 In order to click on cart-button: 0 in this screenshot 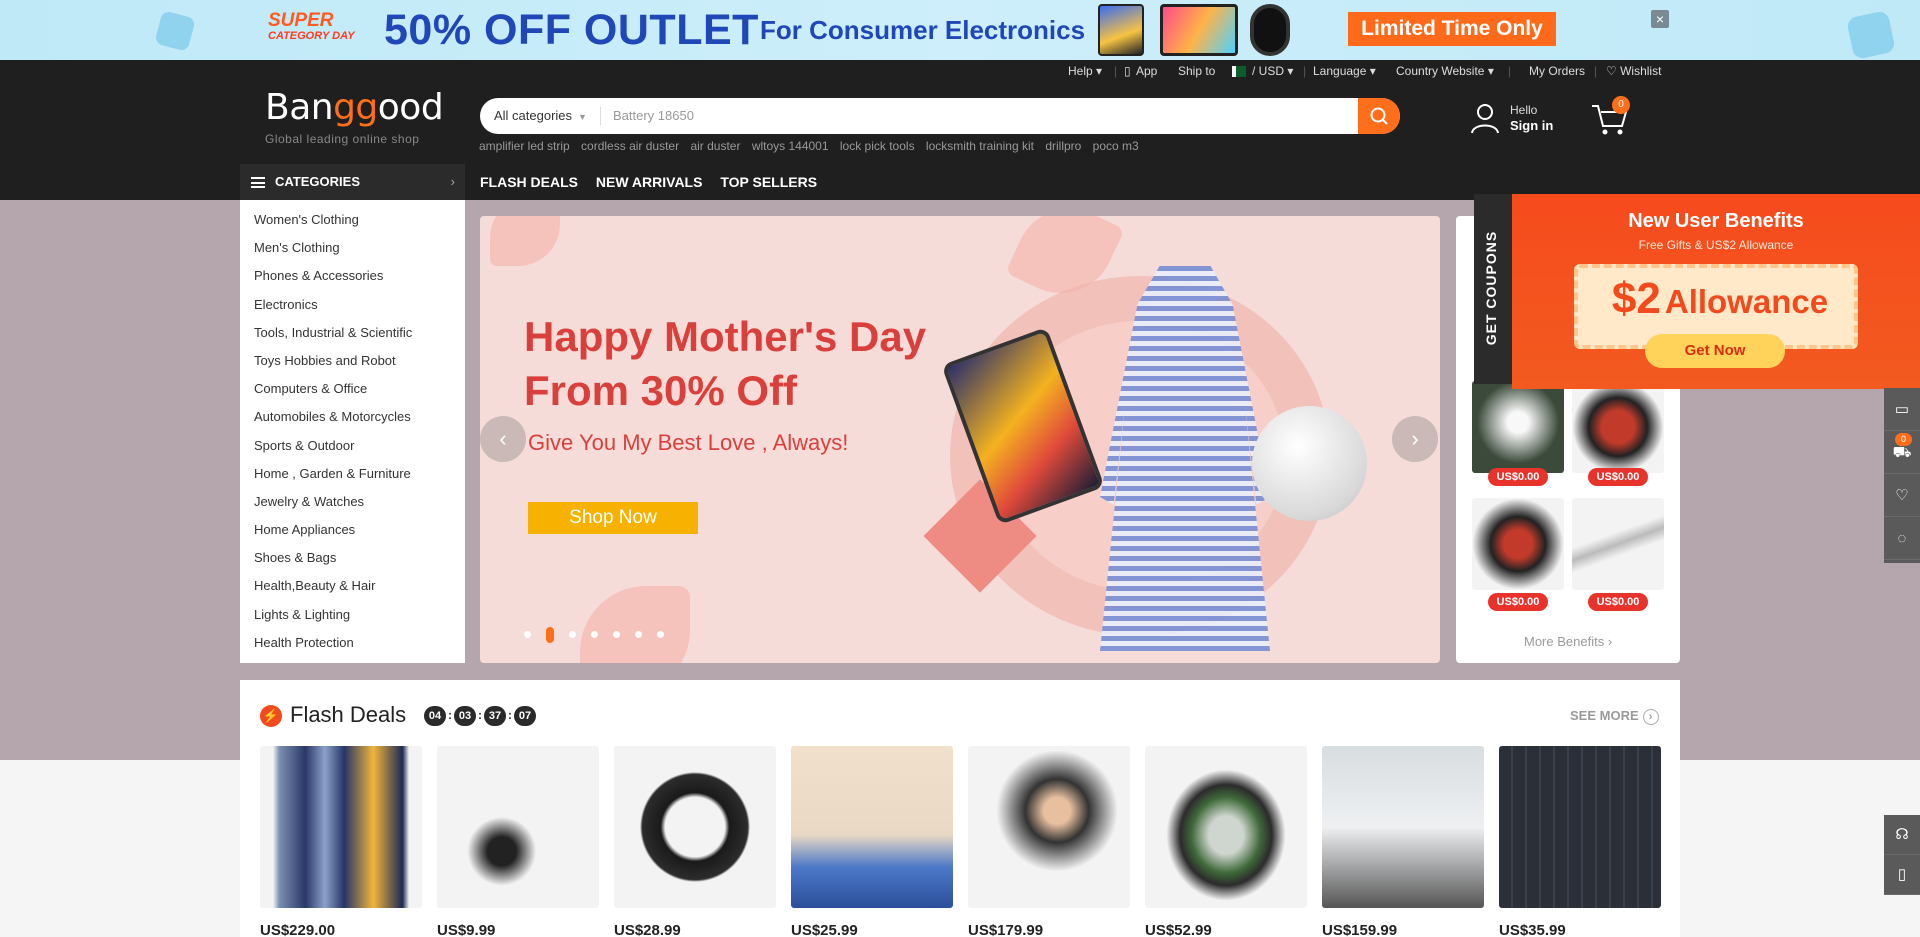, I will do `click(1610, 117)`.